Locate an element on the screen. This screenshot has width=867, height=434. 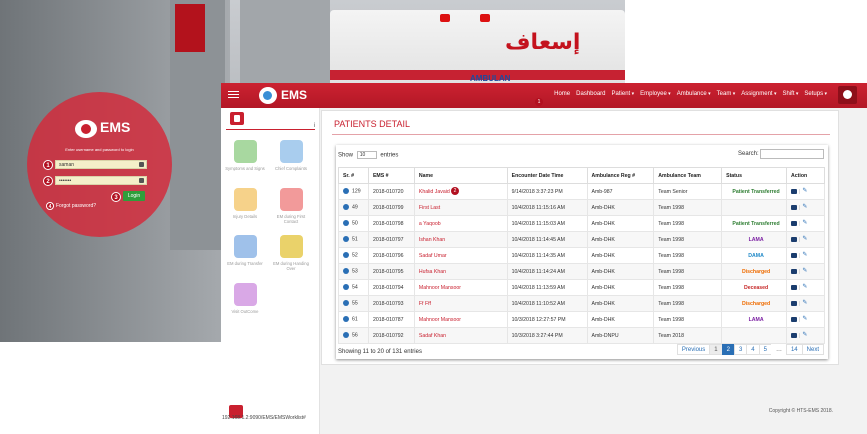
col-ambulance-reg: Ambulance Reg # is located at coordinates (620, 175).